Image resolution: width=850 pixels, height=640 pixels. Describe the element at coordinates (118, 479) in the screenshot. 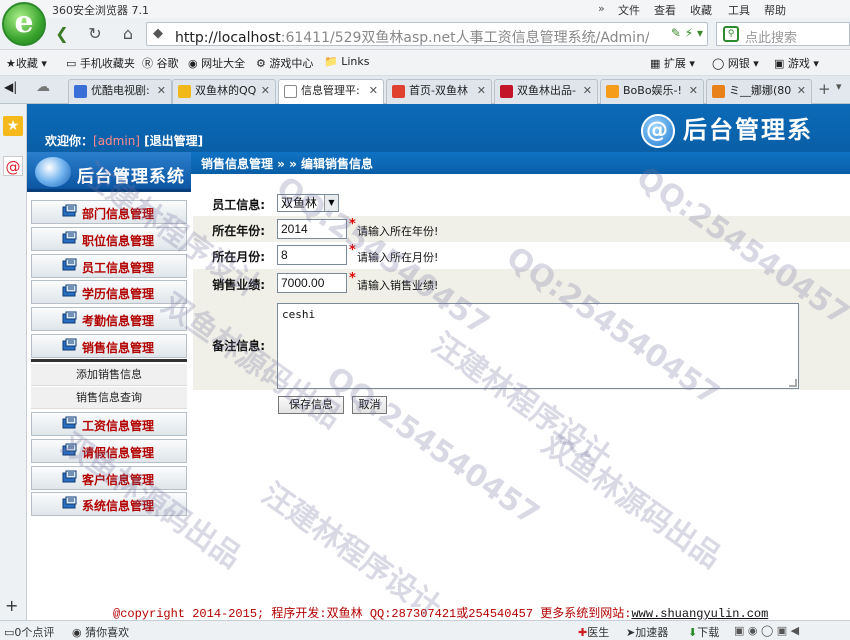

I see `sidebar-item-label: 客户信息管理` at that location.